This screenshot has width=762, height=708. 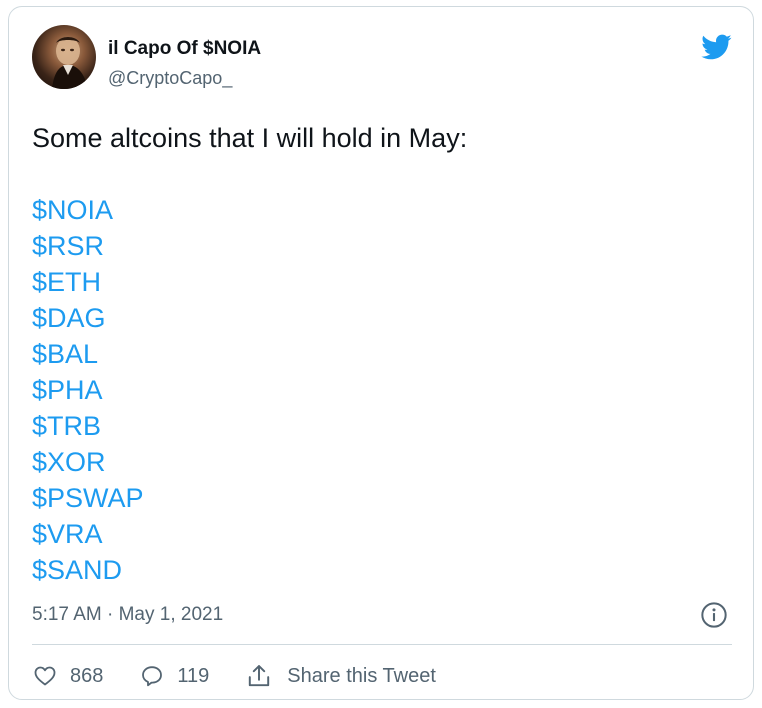 What do you see at coordinates (259, 676) in the screenshot?
I see `share-upload-icon` at bounding box center [259, 676].